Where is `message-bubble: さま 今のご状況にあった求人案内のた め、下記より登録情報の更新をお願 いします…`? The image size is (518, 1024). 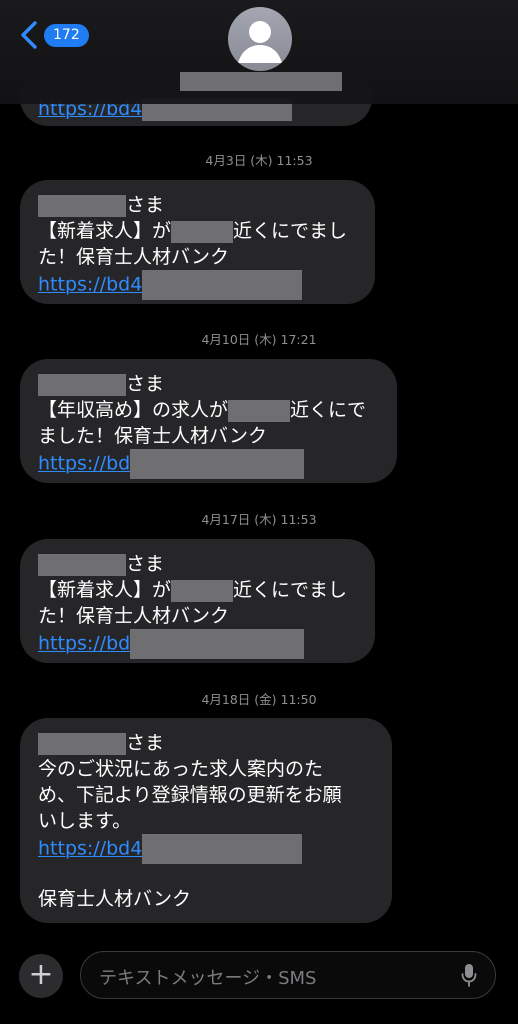 message-bubble: さま 今のご状況にあった求人案内のた め、下記より登録情報の更新をお願 いします… is located at coordinates (206, 820).